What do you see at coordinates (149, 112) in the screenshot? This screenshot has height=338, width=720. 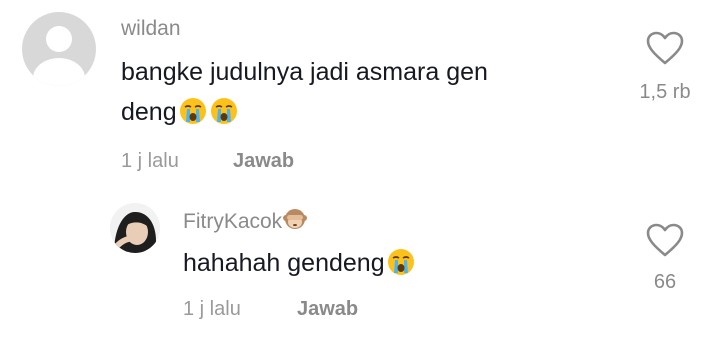 I see `comment-text-line2: deng` at bounding box center [149, 112].